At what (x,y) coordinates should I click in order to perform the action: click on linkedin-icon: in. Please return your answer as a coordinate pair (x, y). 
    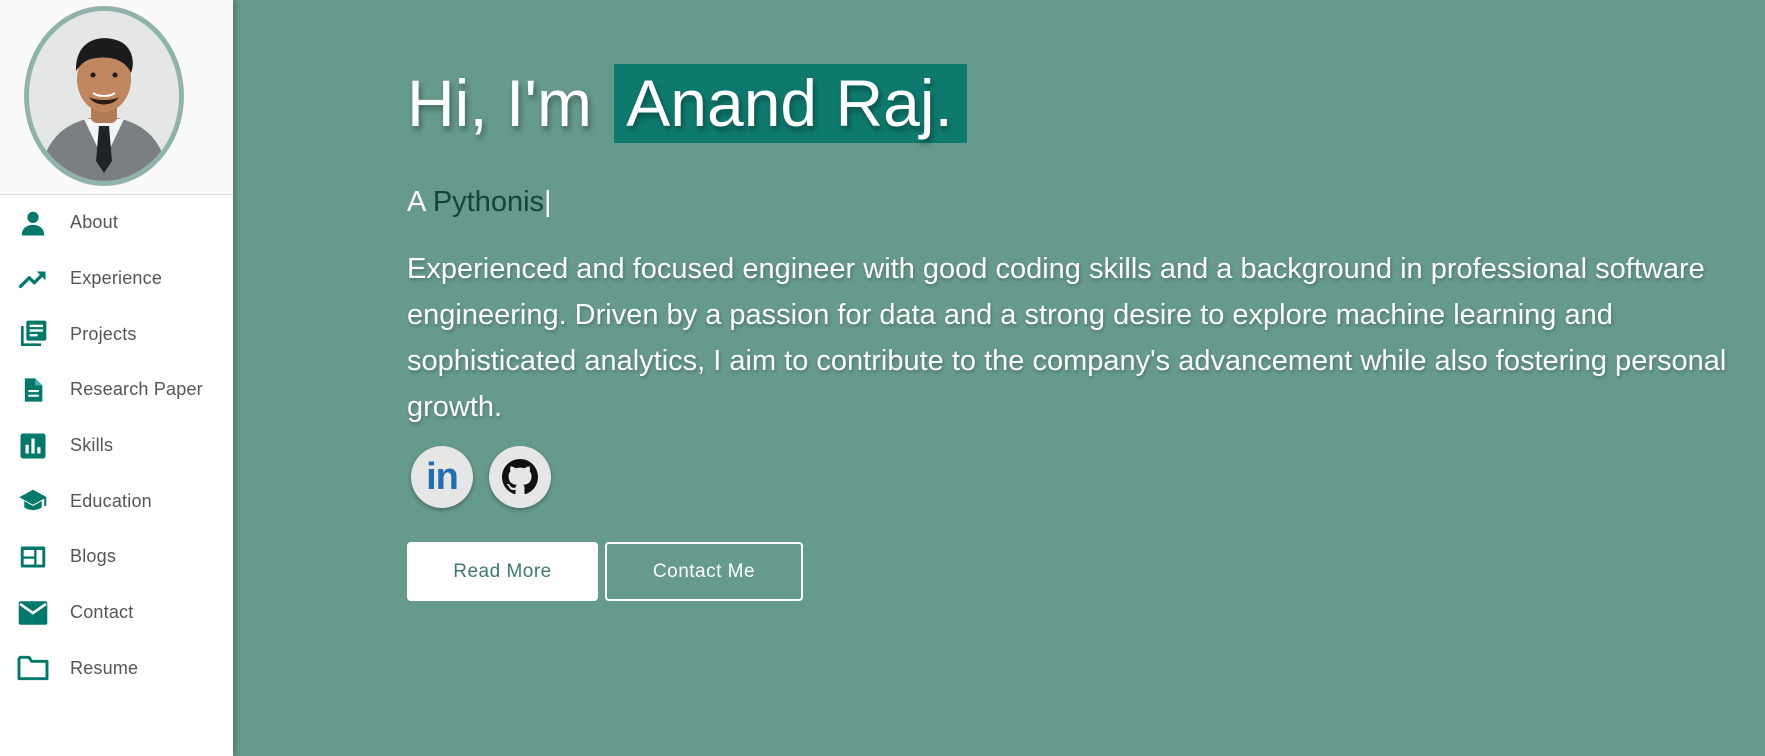
    Looking at the image, I should click on (442, 477).